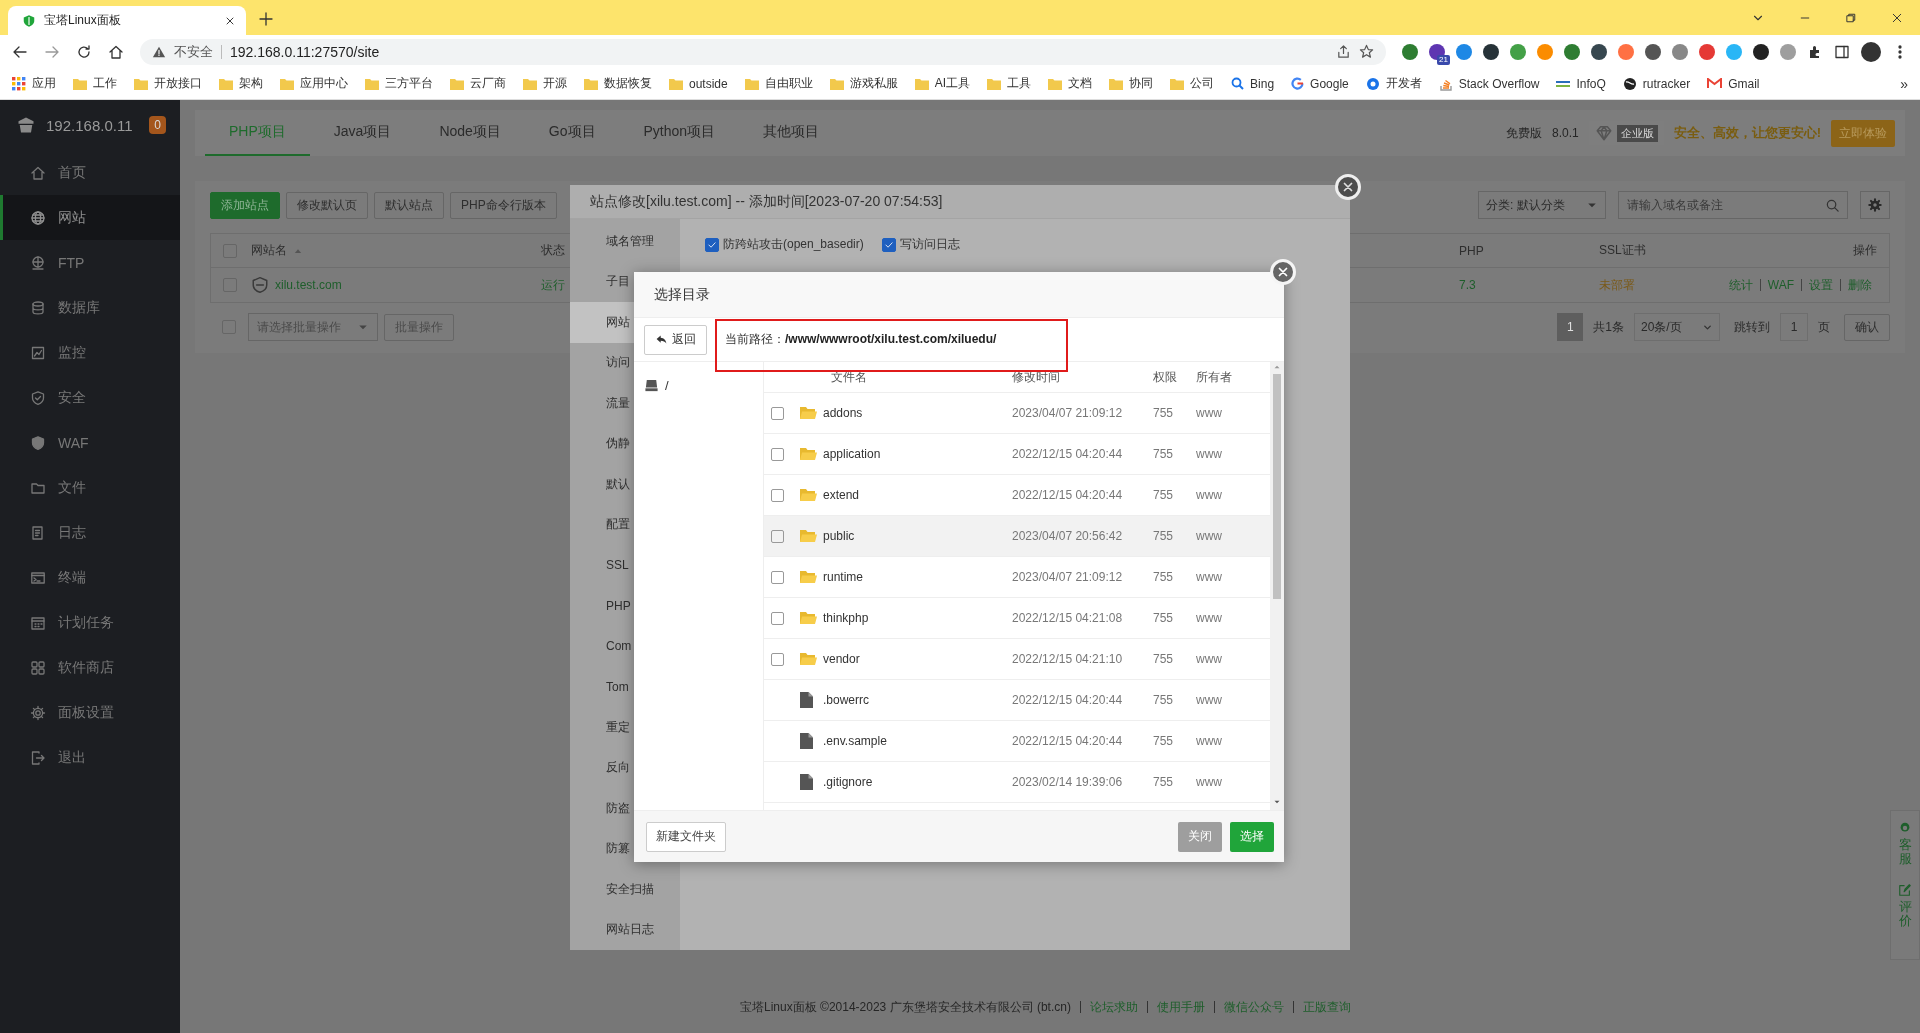 The width and height of the screenshot is (1920, 1033). What do you see at coordinates (90, 397) in the screenshot?
I see `sidebar-item: 安全` at bounding box center [90, 397].